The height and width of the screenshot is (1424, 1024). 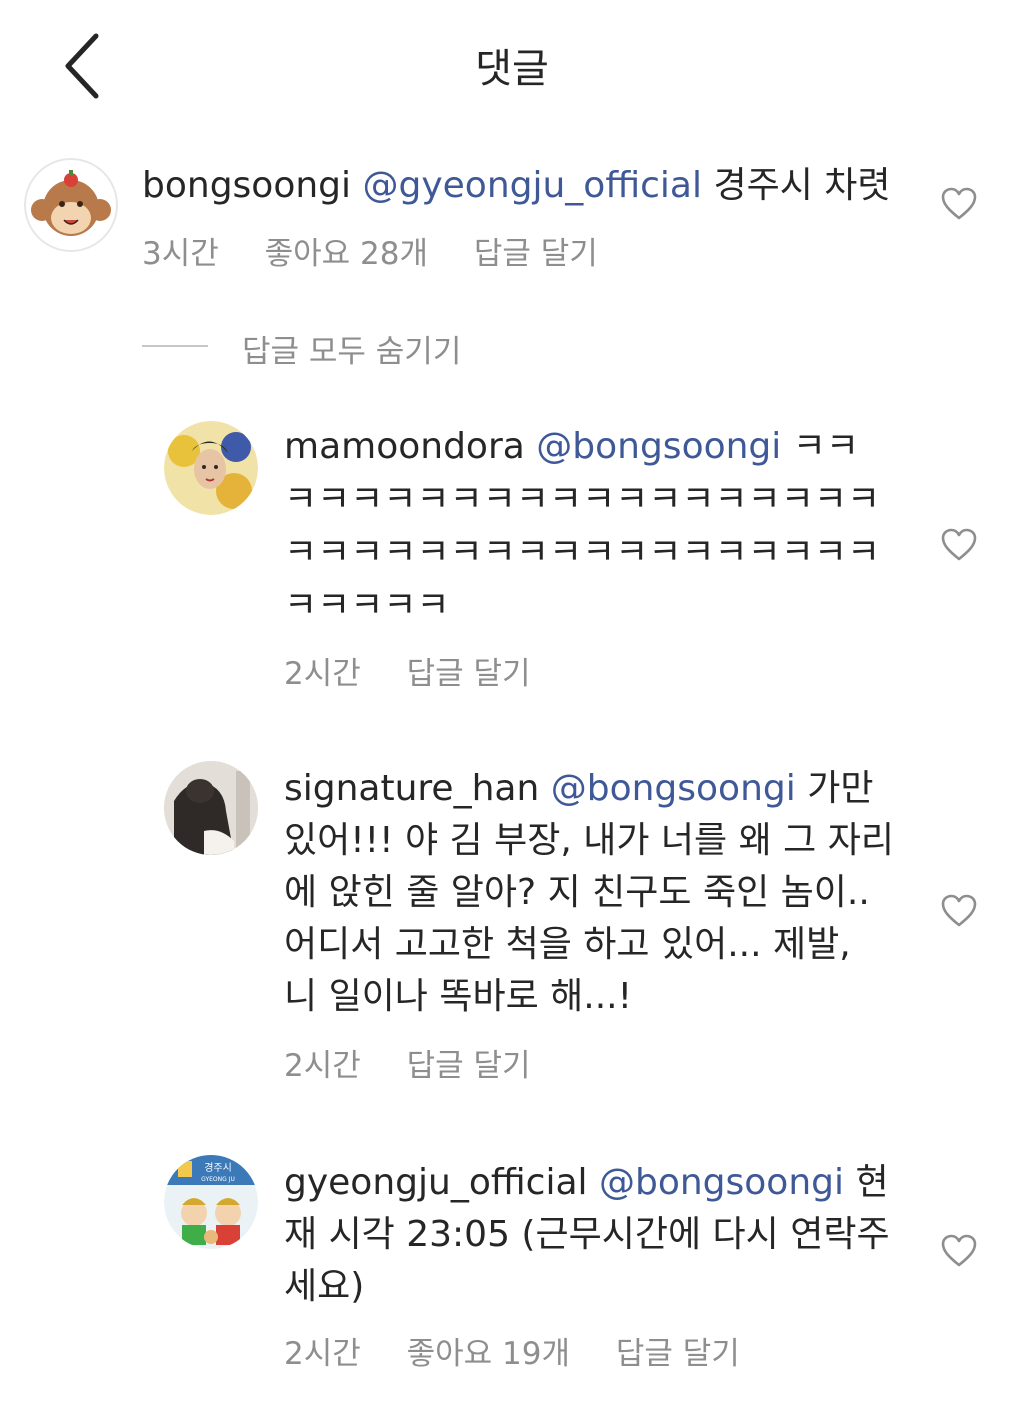 I want to click on divider-line, so click(x=175, y=346).